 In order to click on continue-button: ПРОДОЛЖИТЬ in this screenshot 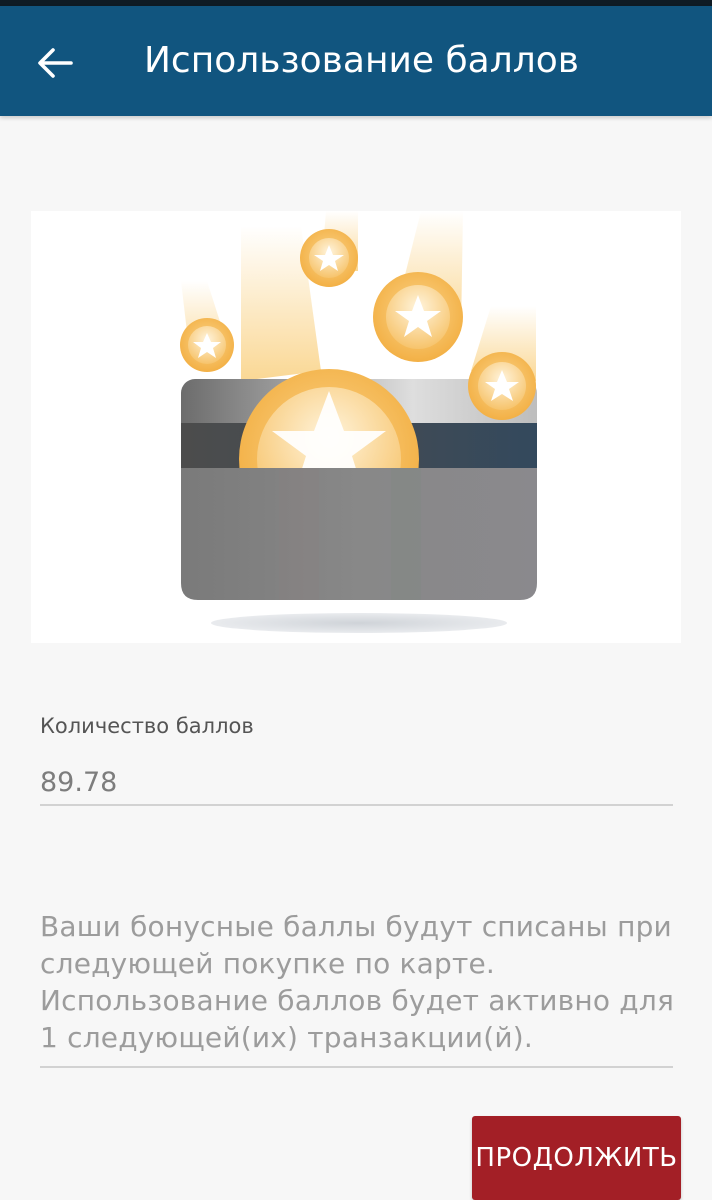, I will do `click(576, 1158)`.